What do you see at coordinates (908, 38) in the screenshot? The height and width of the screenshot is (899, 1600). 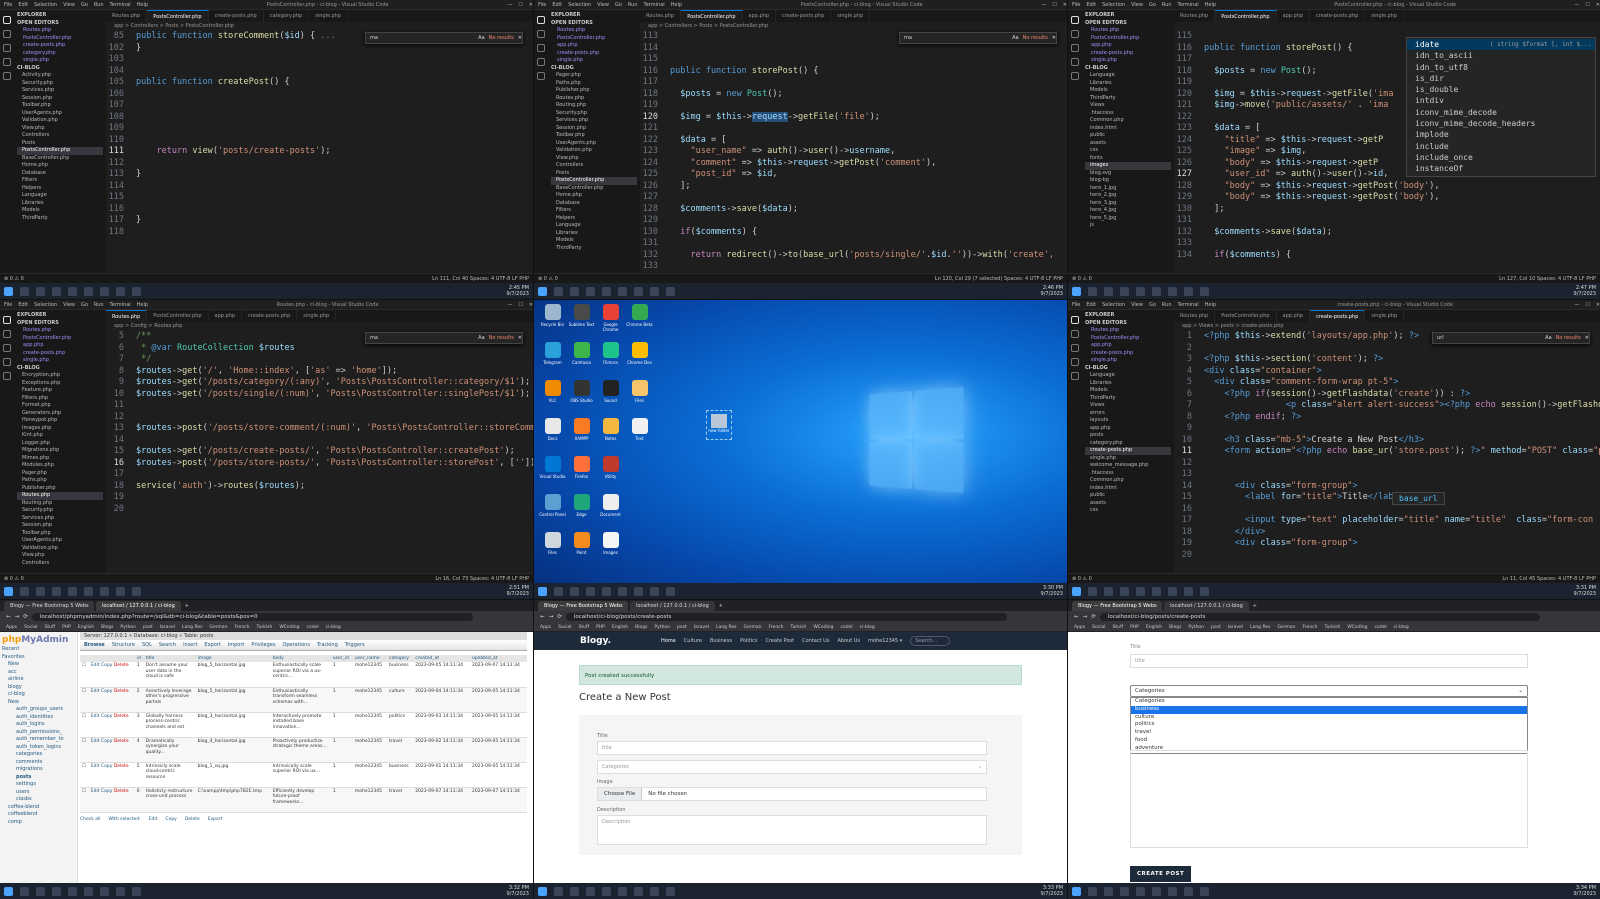 I see `find-input: ma` at bounding box center [908, 38].